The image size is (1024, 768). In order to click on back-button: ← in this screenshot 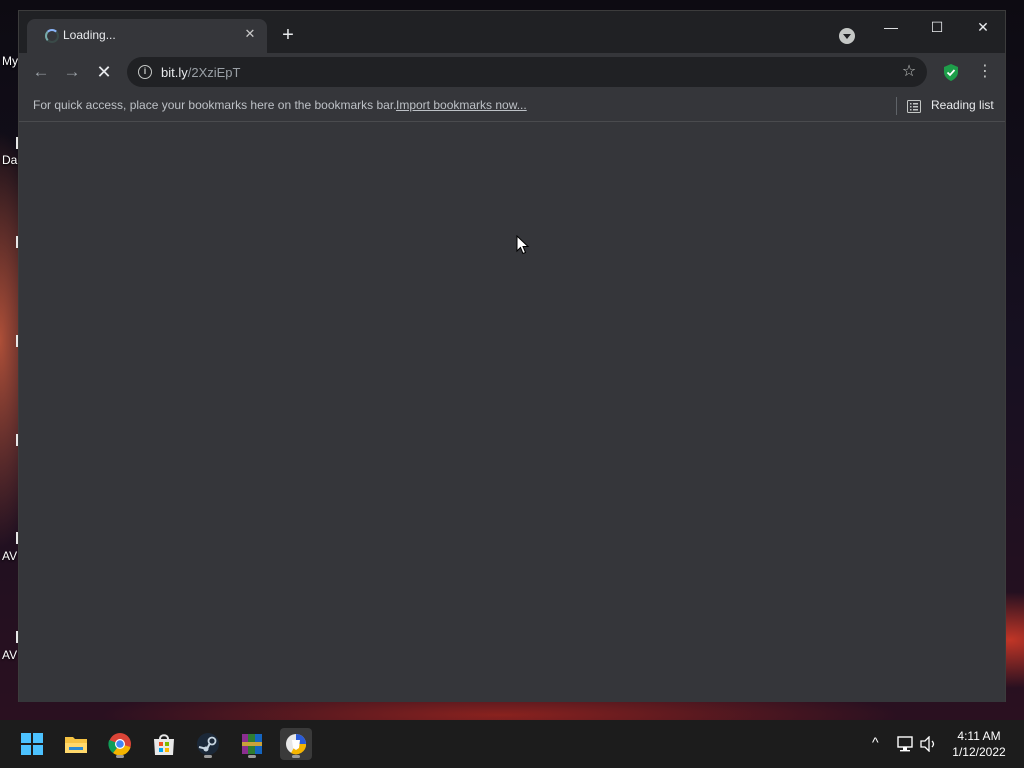, I will do `click(41, 72)`.